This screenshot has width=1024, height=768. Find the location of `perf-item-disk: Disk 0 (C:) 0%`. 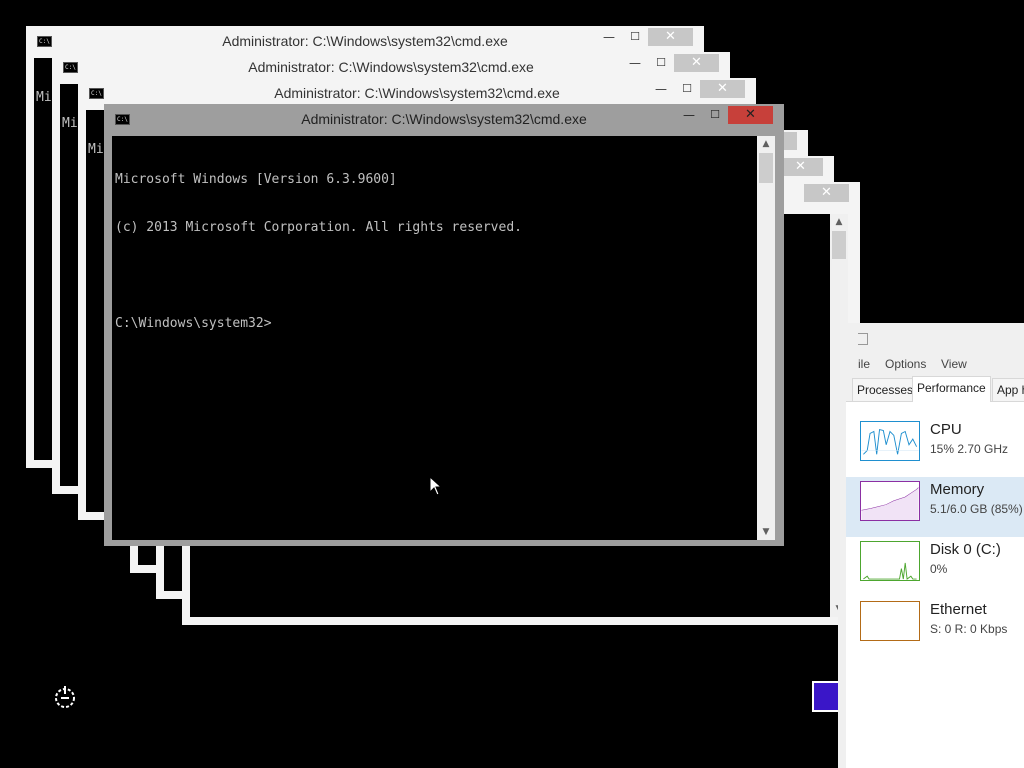

perf-item-disk: Disk 0 (C:) 0% is located at coordinates (935, 567).